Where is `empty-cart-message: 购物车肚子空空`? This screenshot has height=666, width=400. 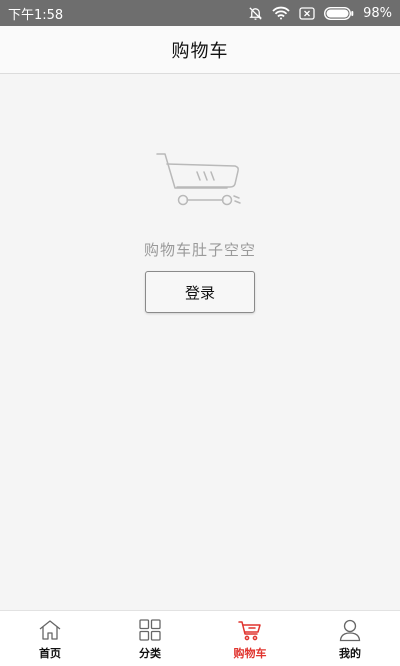
empty-cart-message: 购物车肚子空空 is located at coordinates (199, 250).